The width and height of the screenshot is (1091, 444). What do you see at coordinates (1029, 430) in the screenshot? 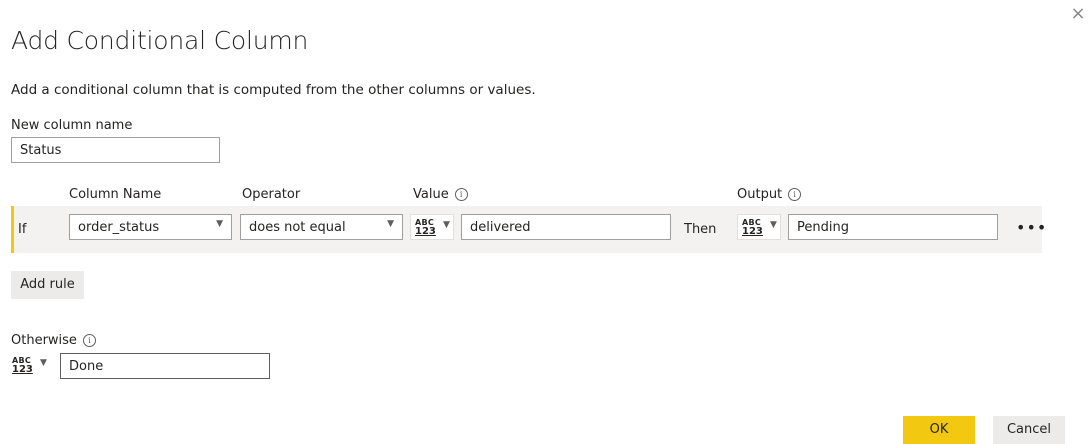
I see `cancel-button: Cancel` at bounding box center [1029, 430].